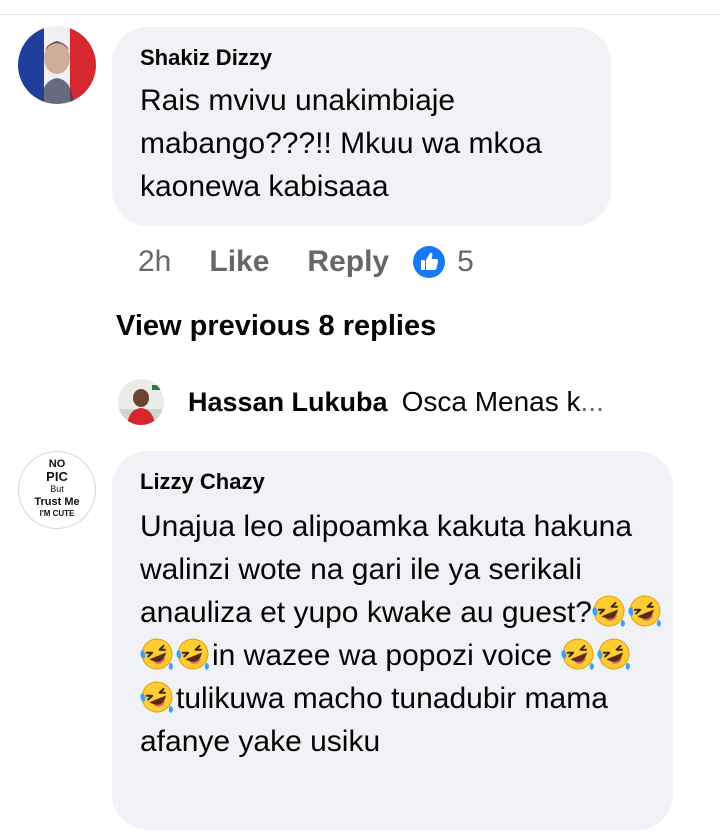 This screenshot has width=720, height=840. I want to click on reaction-summary: 5, so click(443, 262).